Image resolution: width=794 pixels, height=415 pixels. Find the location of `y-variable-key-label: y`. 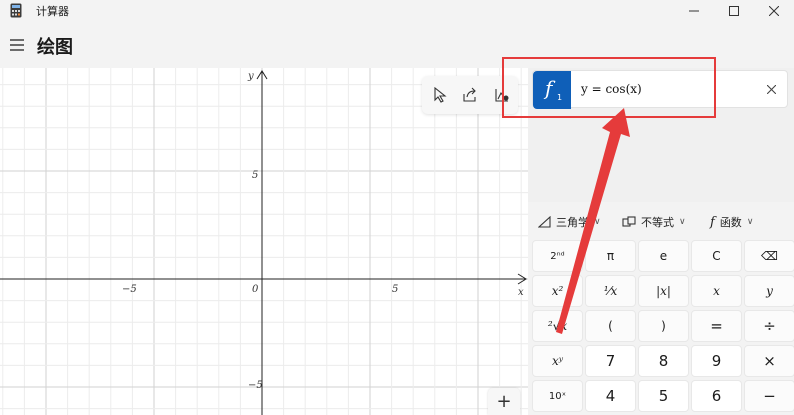

y-variable-key-label: y is located at coordinates (769, 291).